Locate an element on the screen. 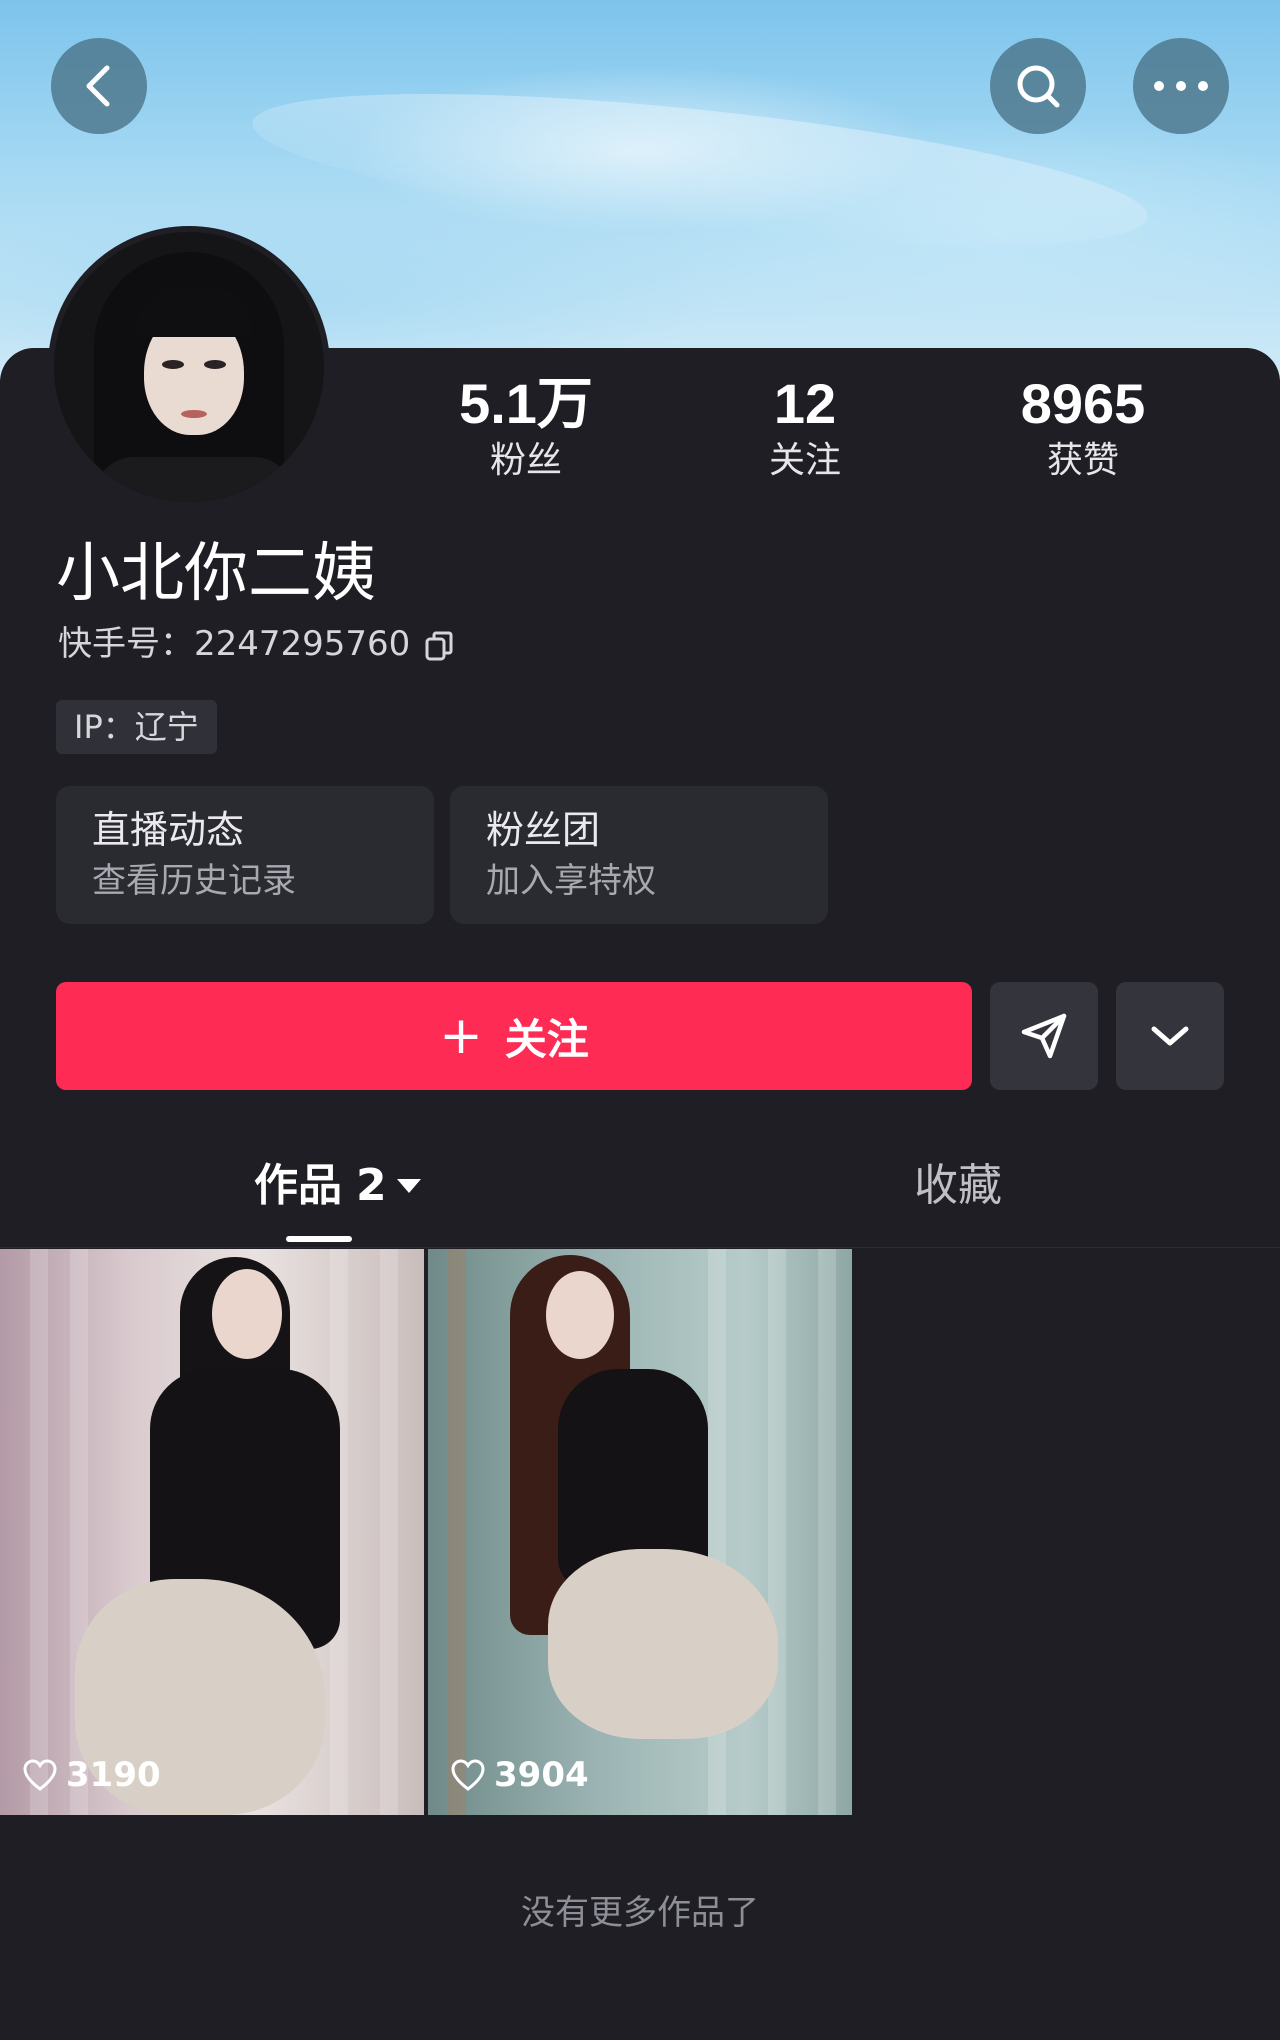 The height and width of the screenshot is (2040, 1280). stat-likes: 8965 获赞 is located at coordinates (1083, 429).